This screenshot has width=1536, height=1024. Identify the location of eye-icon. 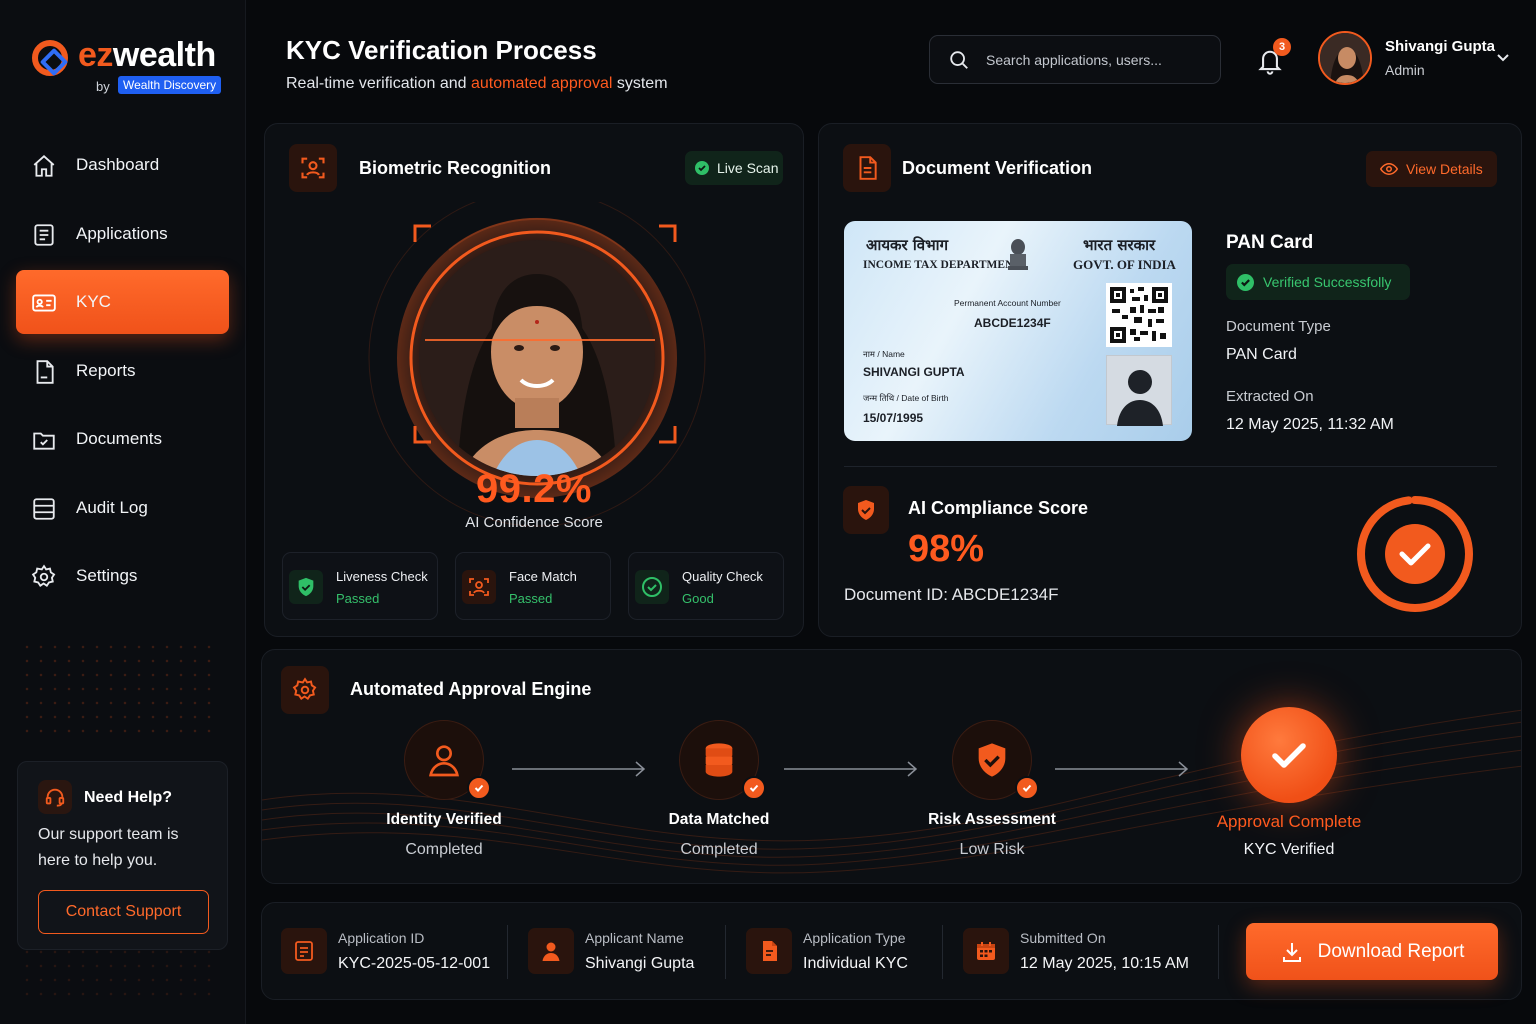
(1389, 169).